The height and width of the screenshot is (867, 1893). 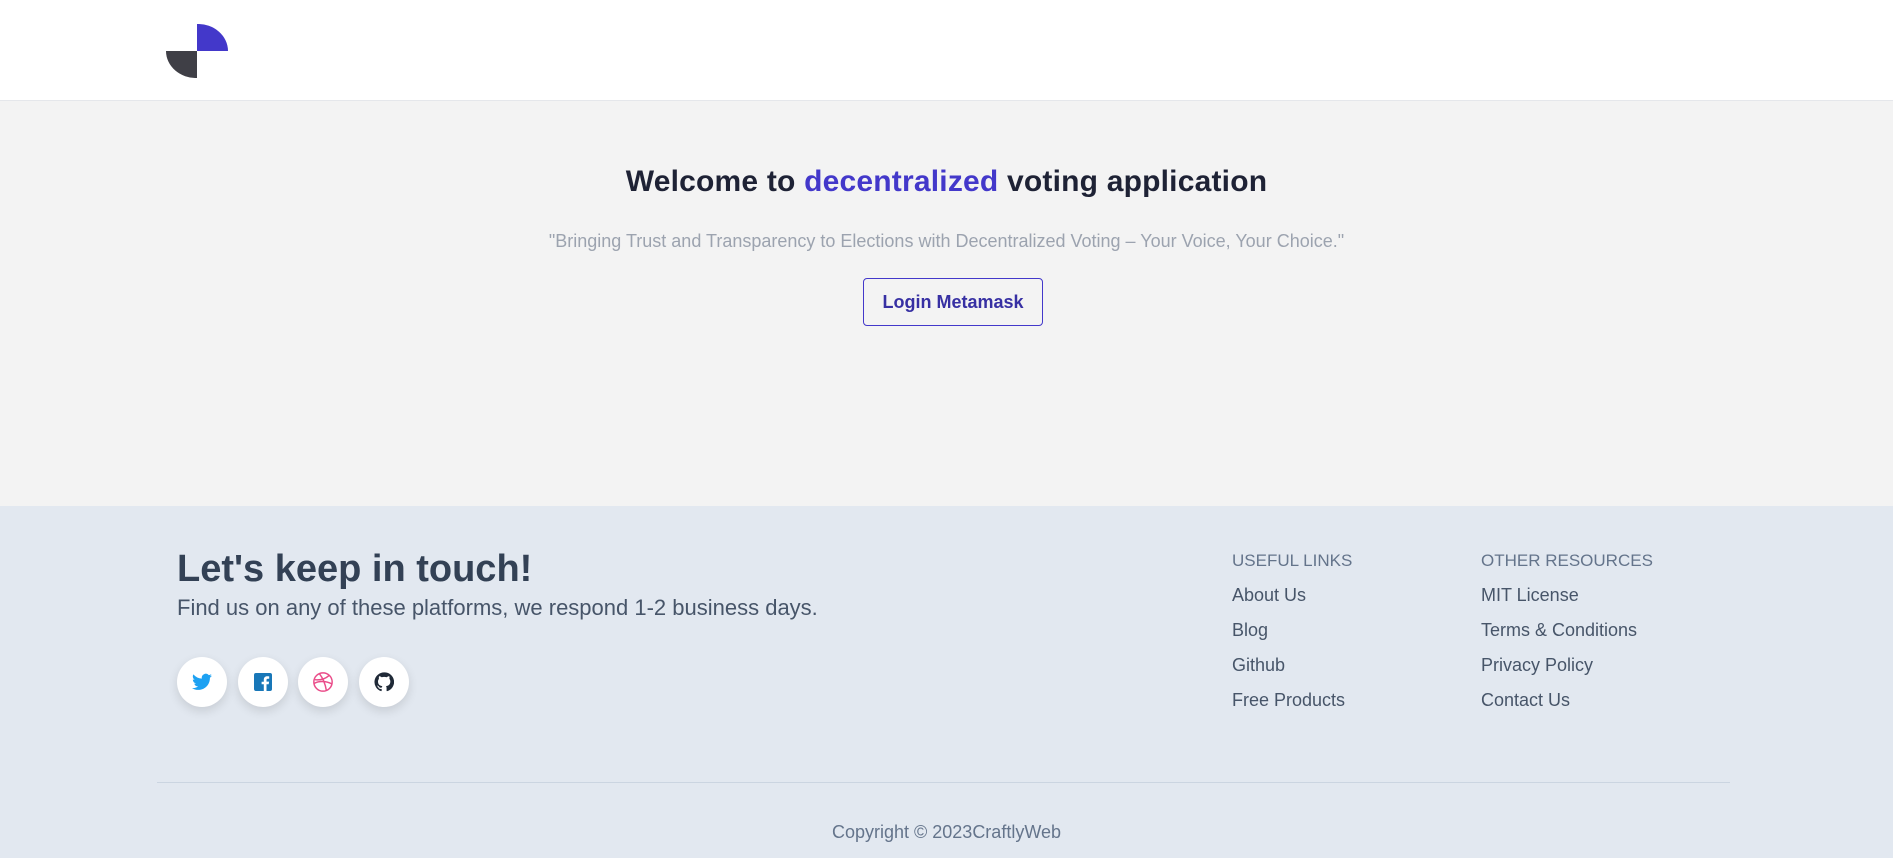 I want to click on link-github: Github, so click(x=1258, y=665).